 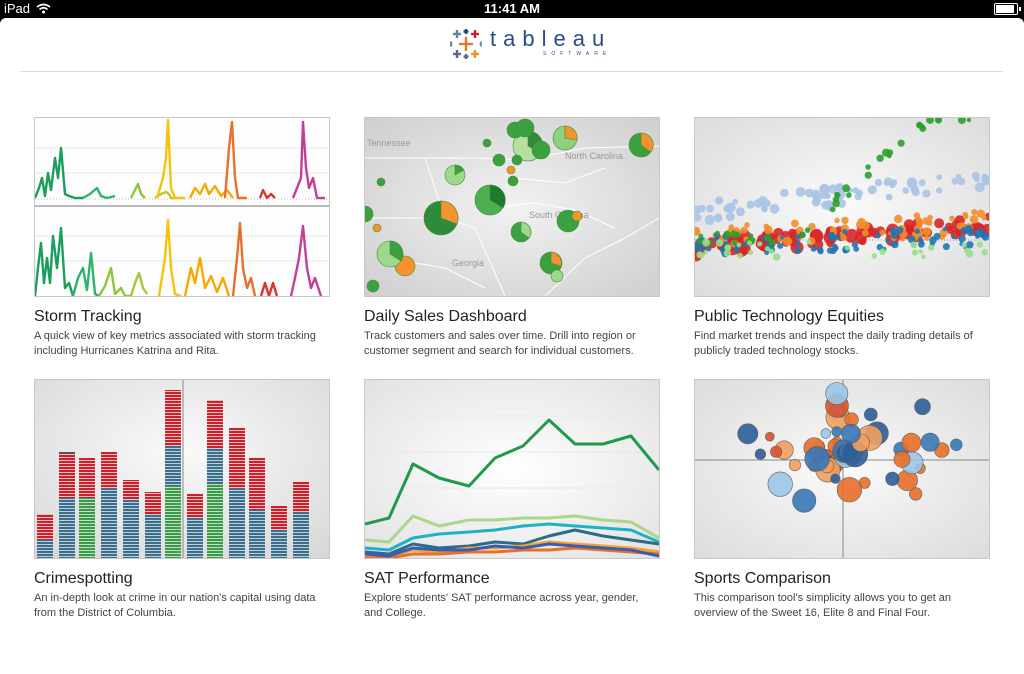 What do you see at coordinates (842, 207) in the screenshot?
I see `equities-thumbnail` at bounding box center [842, 207].